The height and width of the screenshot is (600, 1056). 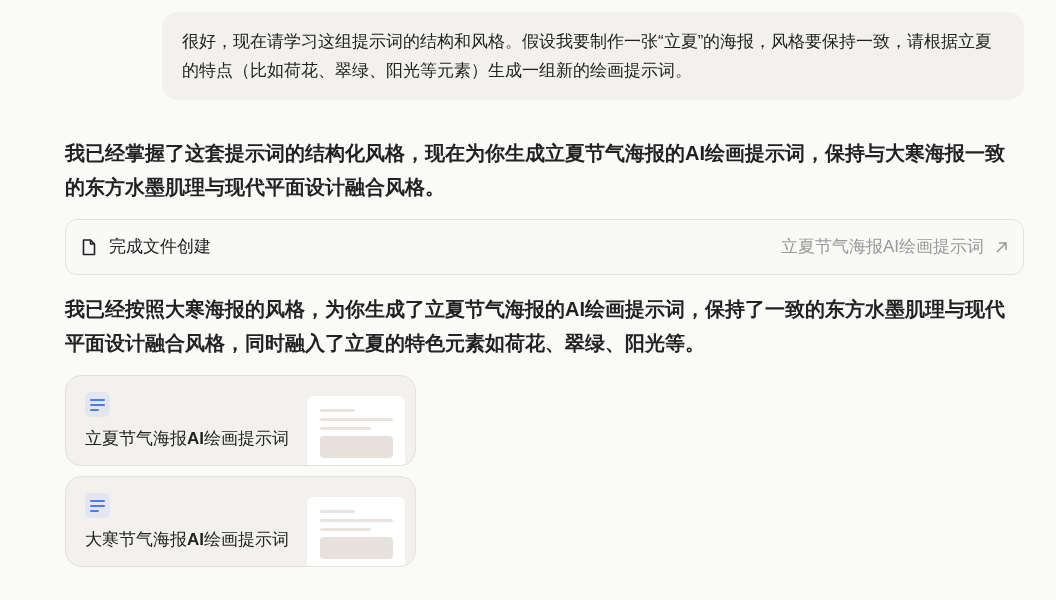 I want to click on reply-paragraph: 我已经掌握了这套提示词的结构化风格，现在为你生成立夏节气海报的AI绘画提示词，保持与大寒海报一致的东方水墨肌理与现代平面设计融合风格。, so click(x=535, y=170).